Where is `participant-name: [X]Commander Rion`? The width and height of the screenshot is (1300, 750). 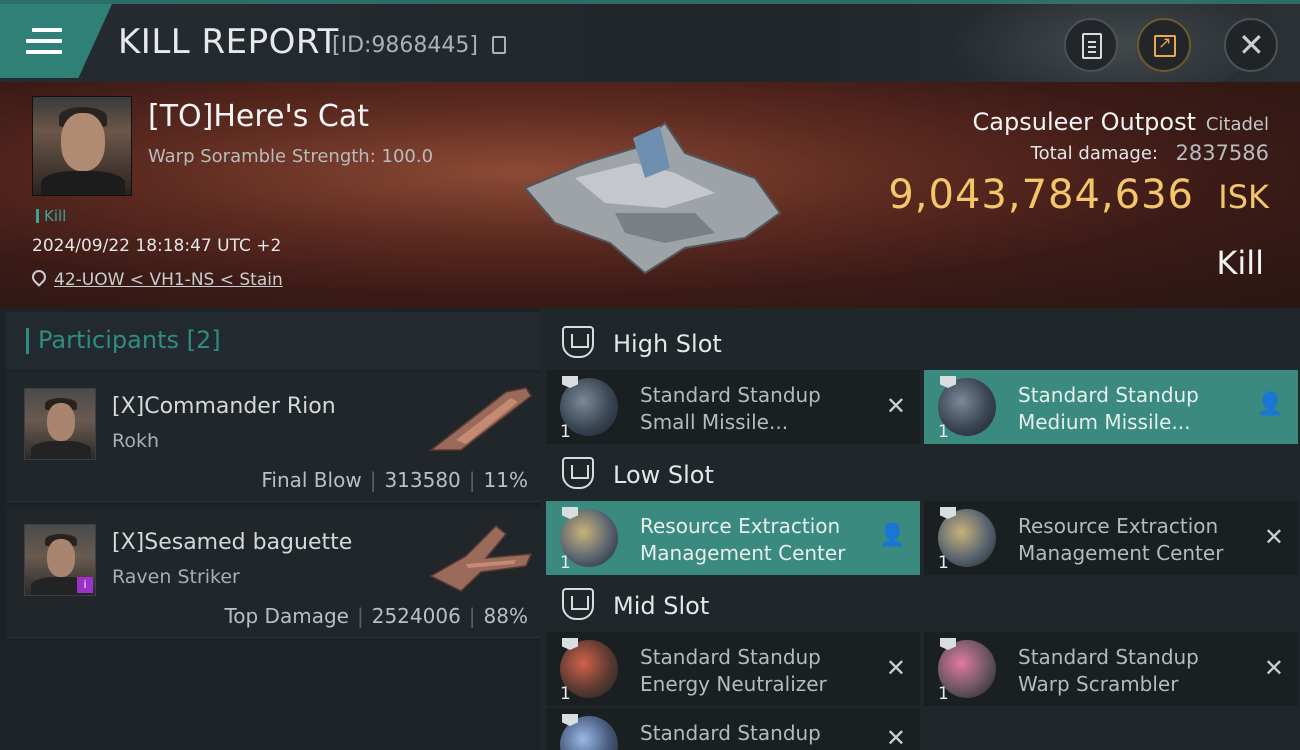
participant-name: [X]Commander Rion is located at coordinates (224, 406).